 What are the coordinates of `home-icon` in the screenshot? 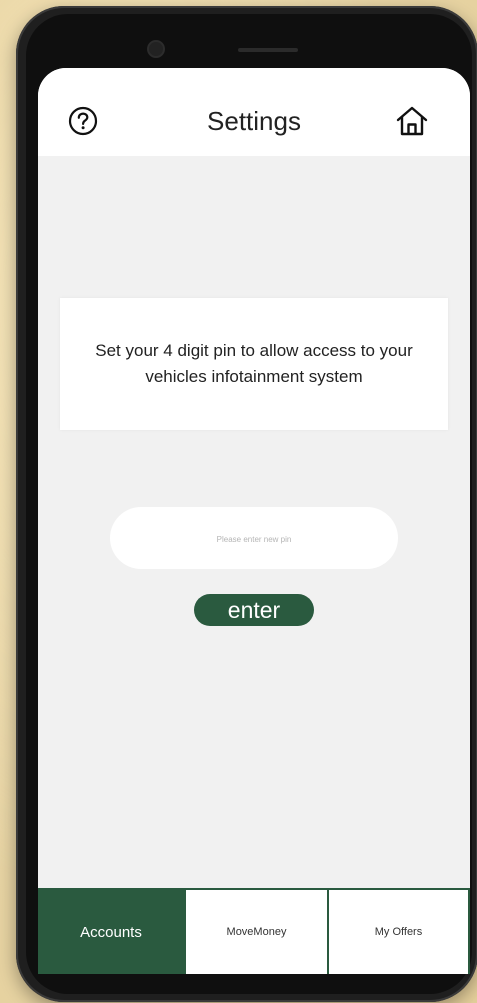 It's located at (412, 121).